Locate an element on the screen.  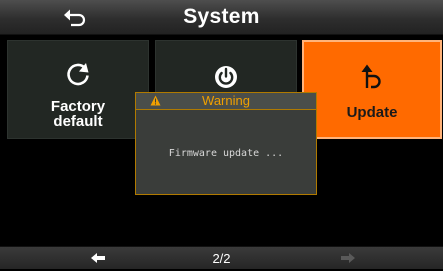
power-icon is located at coordinates (226, 77).